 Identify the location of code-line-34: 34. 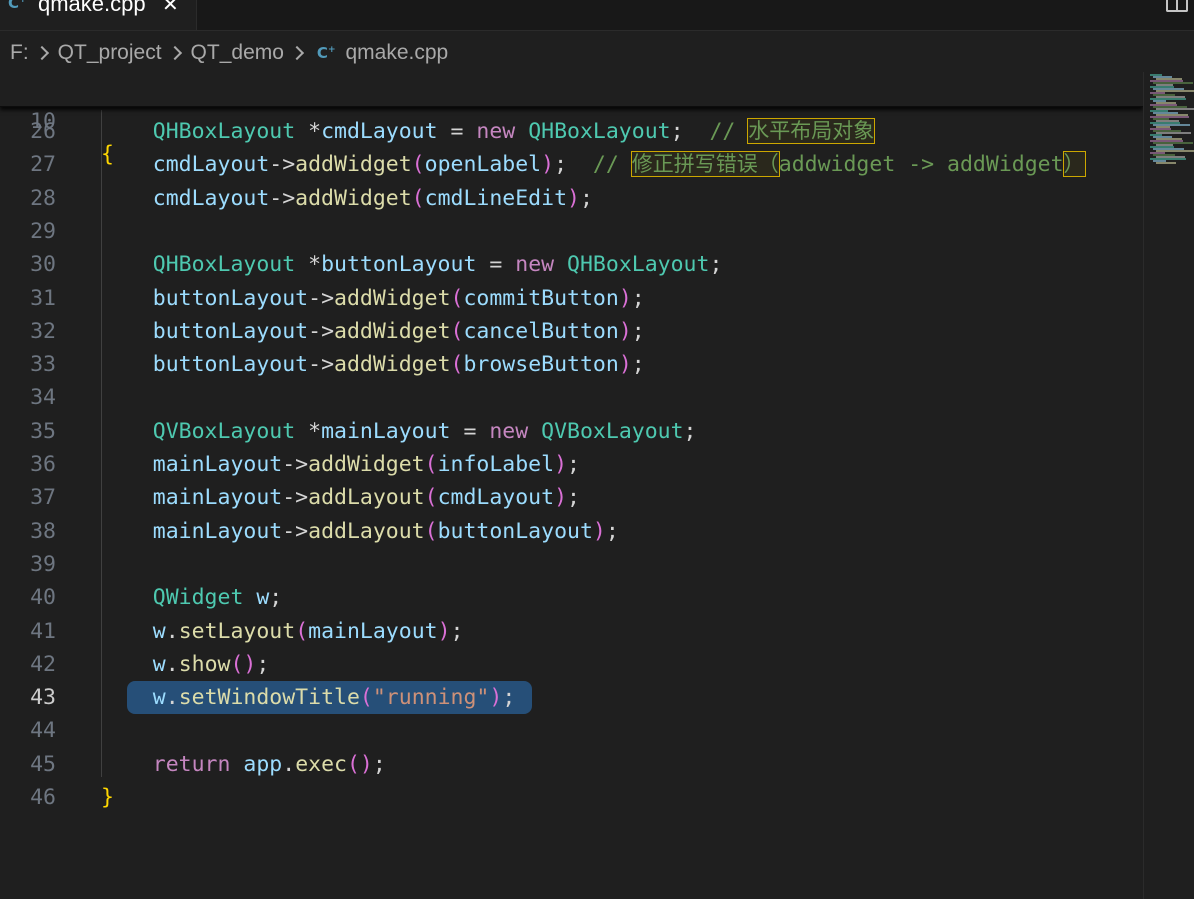
(571, 397).